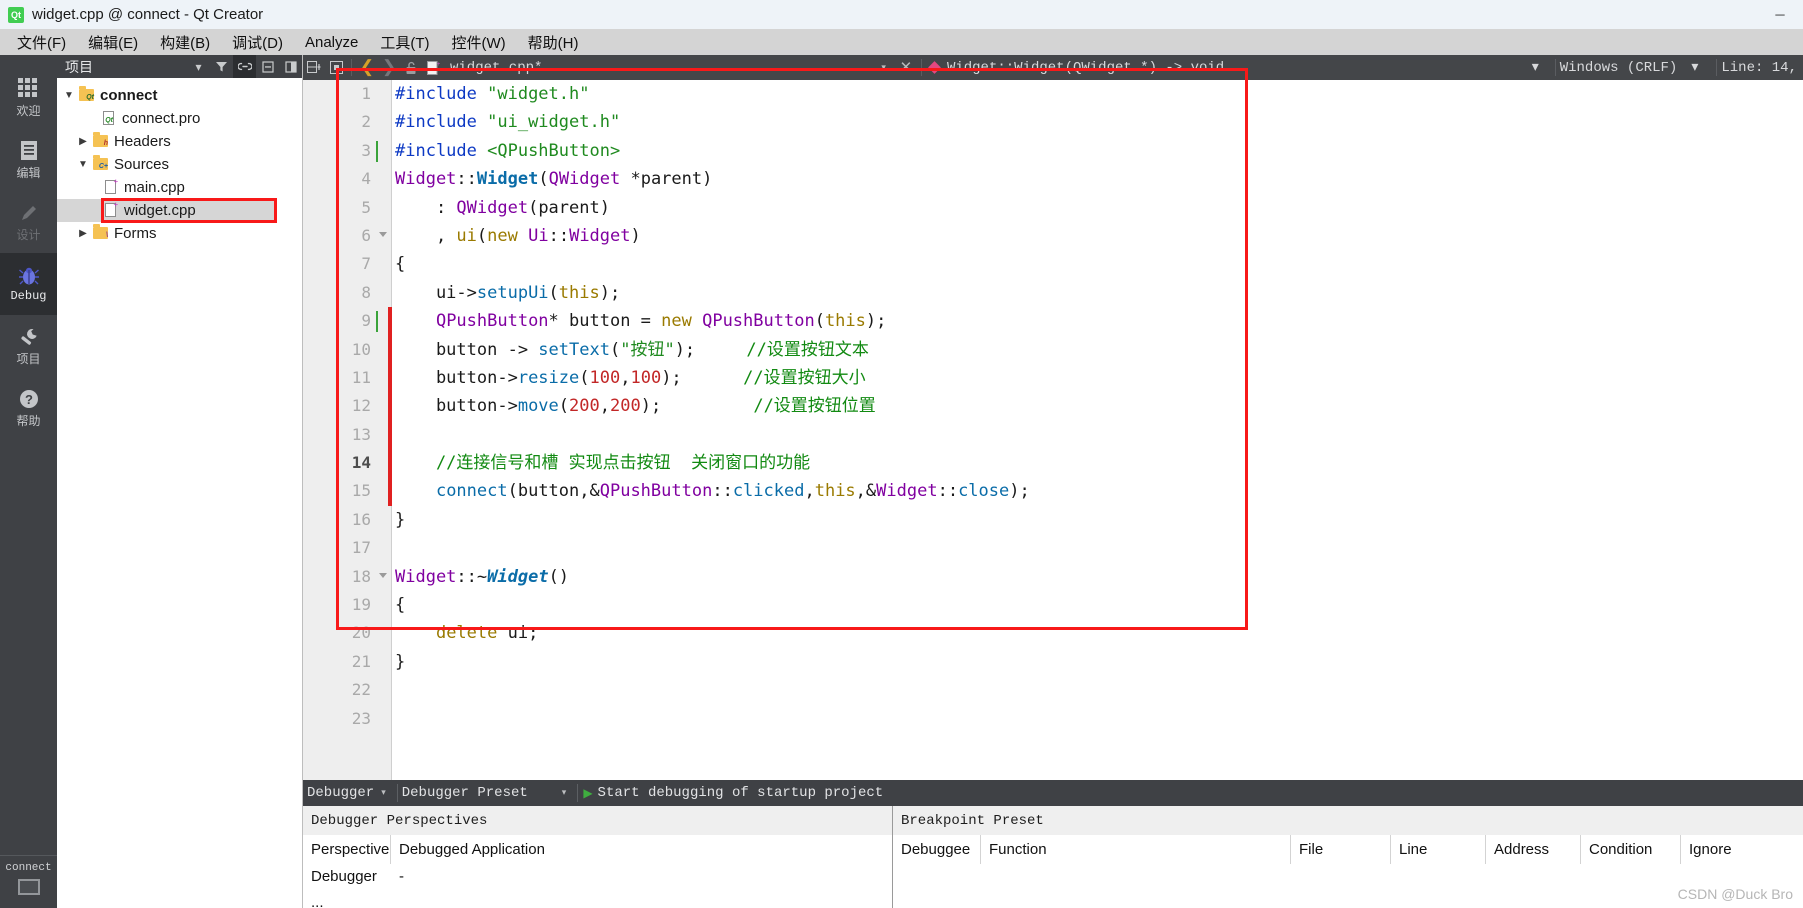 The width and height of the screenshot is (1803, 908). What do you see at coordinates (367, 67) in the screenshot?
I see `back-arrow-icon: ❮` at bounding box center [367, 67].